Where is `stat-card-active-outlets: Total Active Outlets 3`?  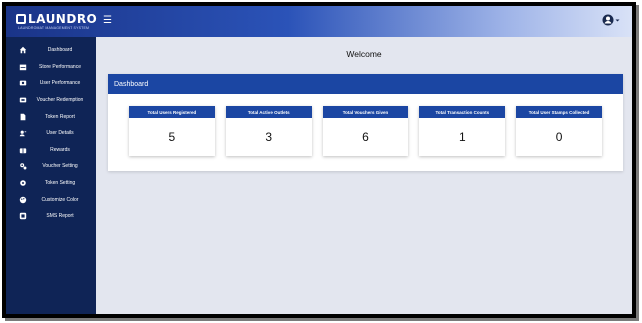 stat-card-active-outlets: Total Active Outlets 3 is located at coordinates (268, 131).